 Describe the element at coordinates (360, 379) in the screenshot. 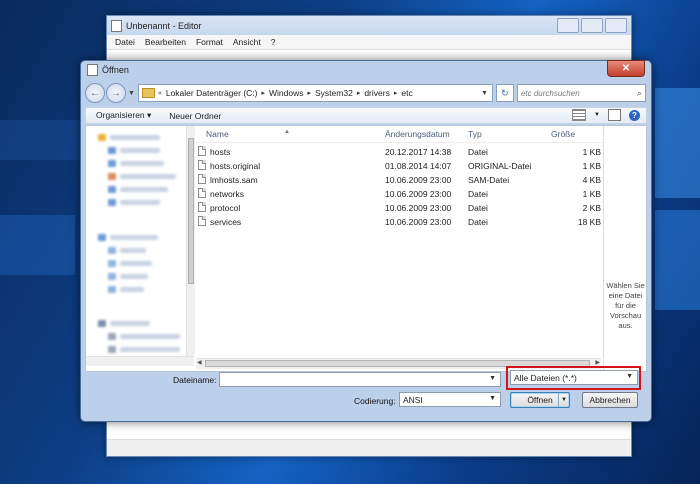

I see `filename-input: ▼` at that location.